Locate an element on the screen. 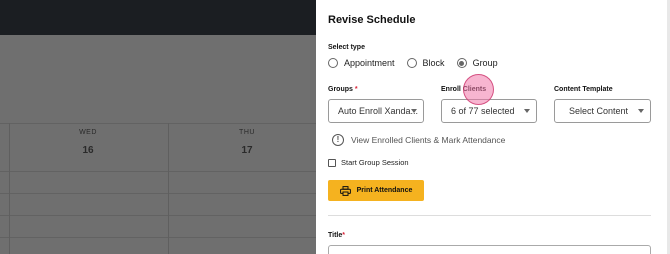 This screenshot has width=670, height=254. radio-group: Group is located at coordinates (477, 63).